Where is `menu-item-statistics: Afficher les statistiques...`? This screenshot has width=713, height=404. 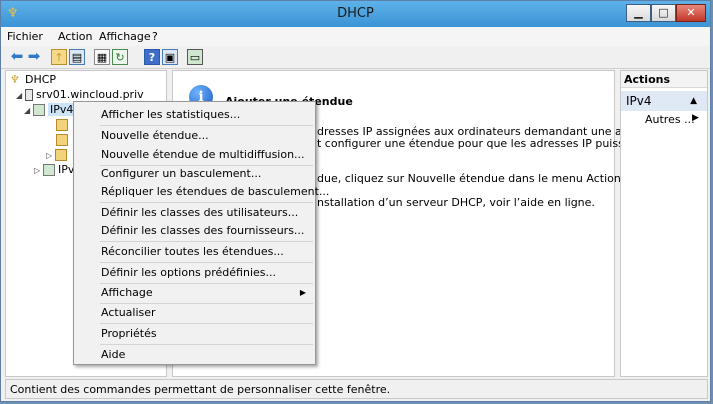 menu-item-statistics: Afficher les statistiques... is located at coordinates (194, 114).